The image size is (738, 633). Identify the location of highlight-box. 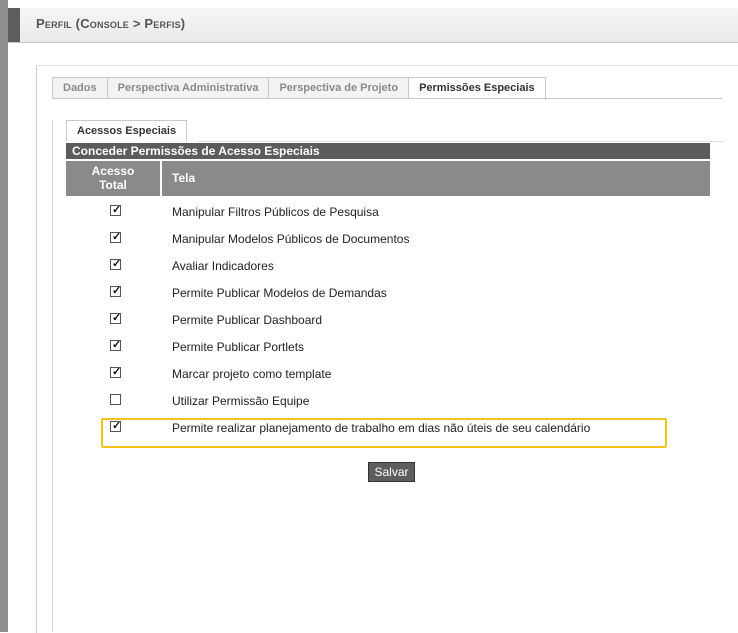
(384, 433).